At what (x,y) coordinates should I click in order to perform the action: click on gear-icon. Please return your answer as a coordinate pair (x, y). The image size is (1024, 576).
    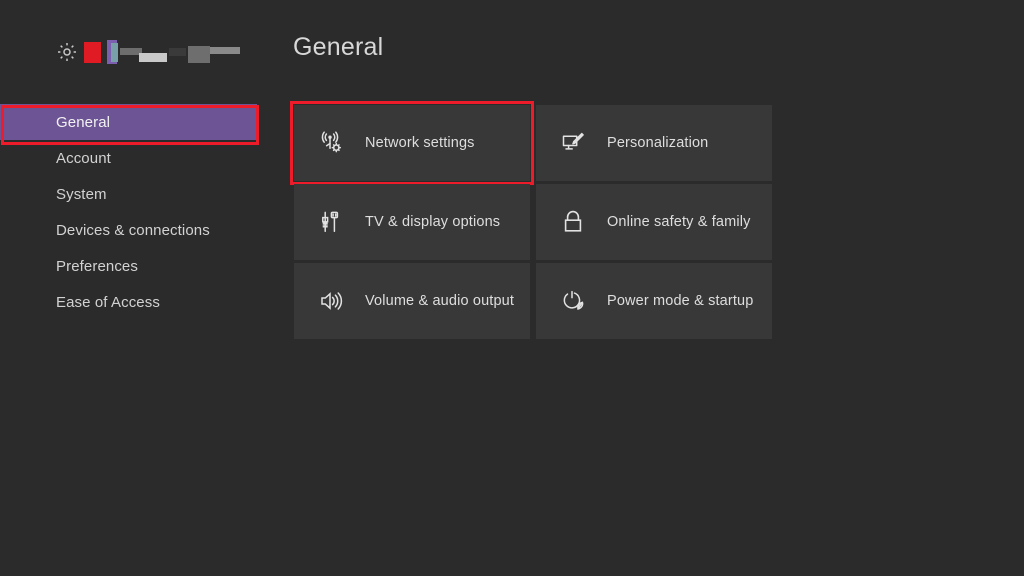
    Looking at the image, I should click on (67, 52).